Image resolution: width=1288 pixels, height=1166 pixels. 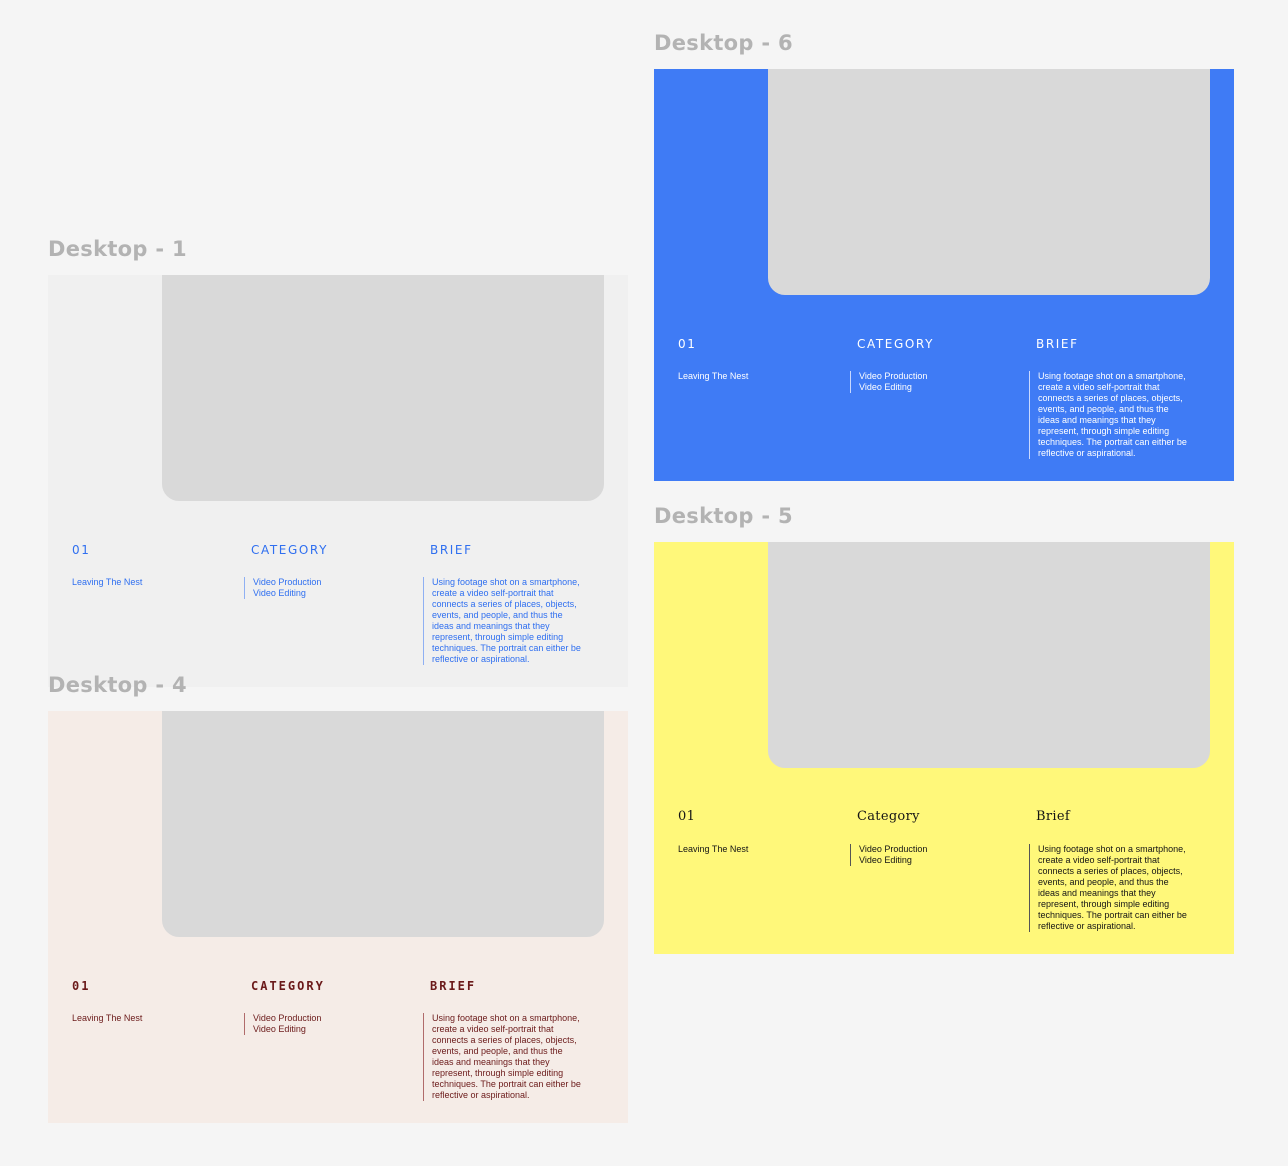 What do you see at coordinates (117, 685) in the screenshot?
I see `frame-label-desktop-4: Desktop - 4` at bounding box center [117, 685].